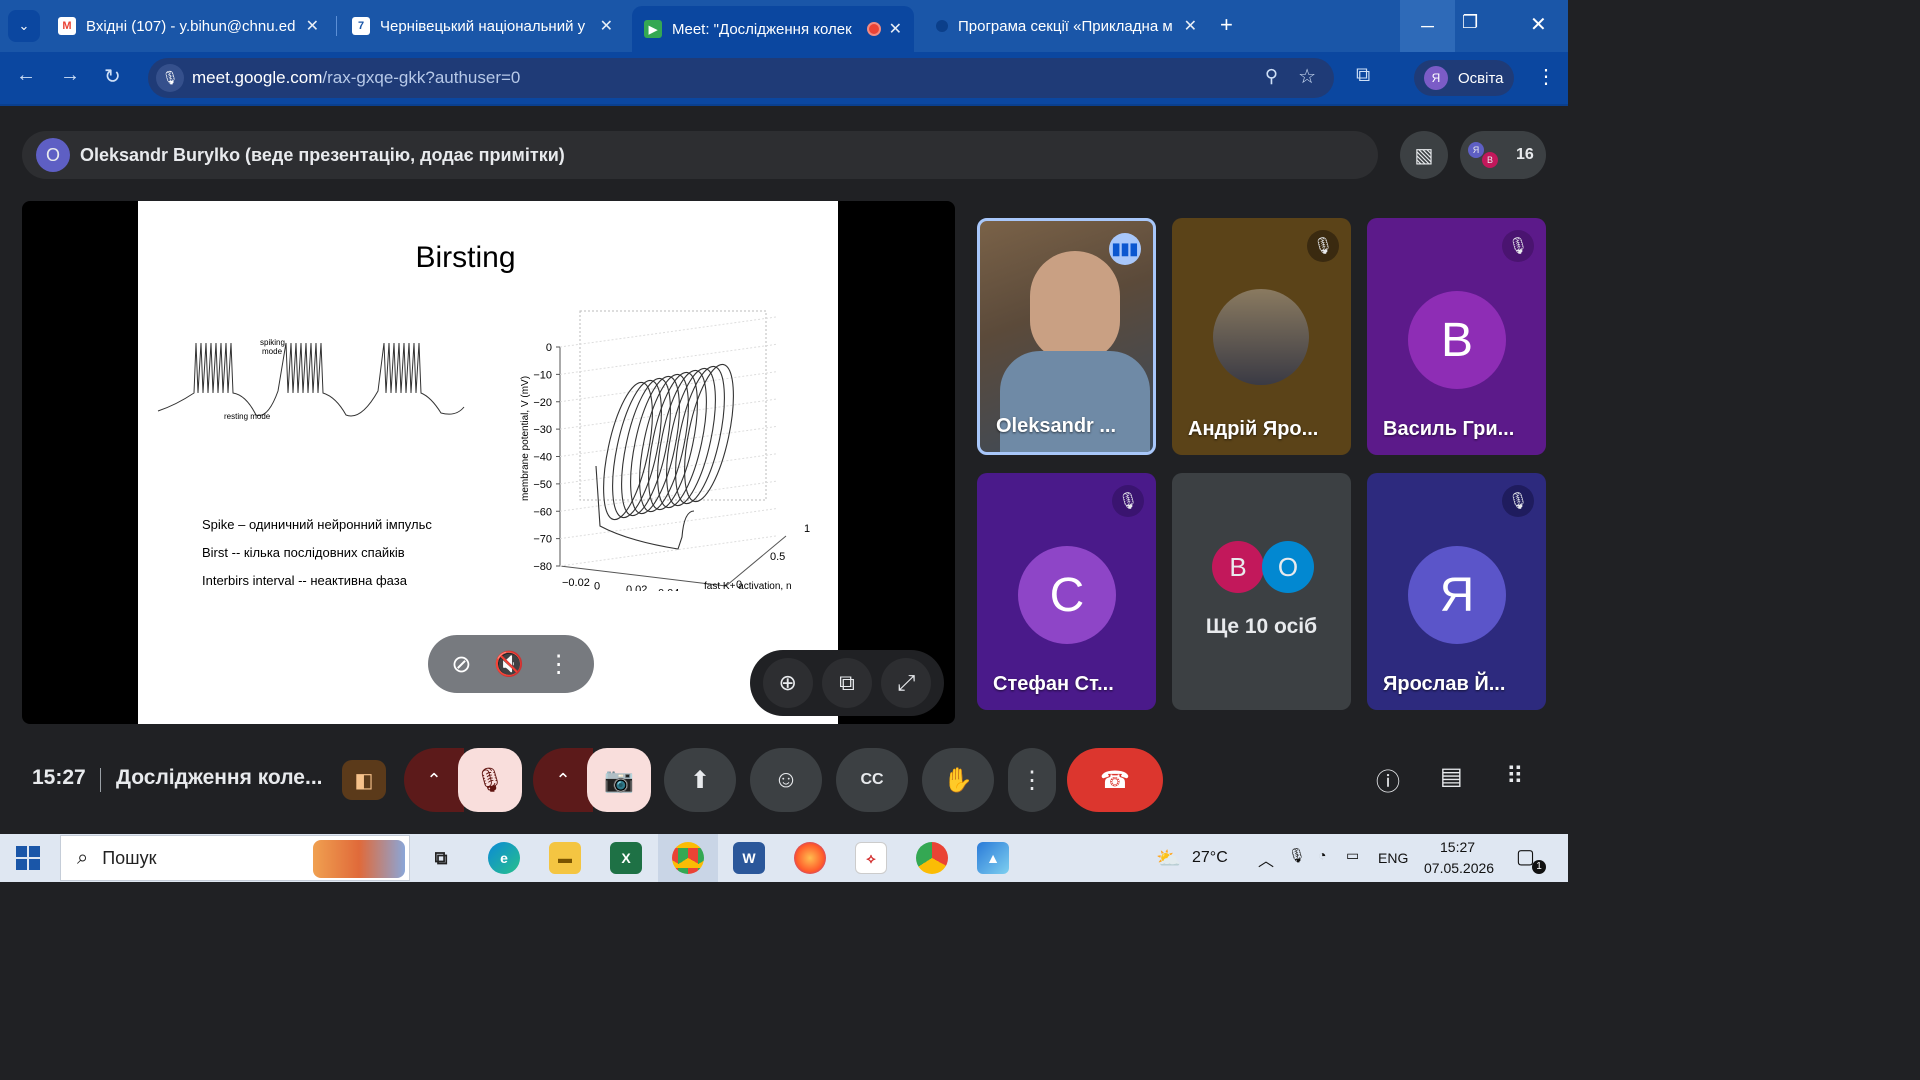 This screenshot has width=1920, height=1080. I want to click on x-tick-label: −0.02, so click(576, 583).